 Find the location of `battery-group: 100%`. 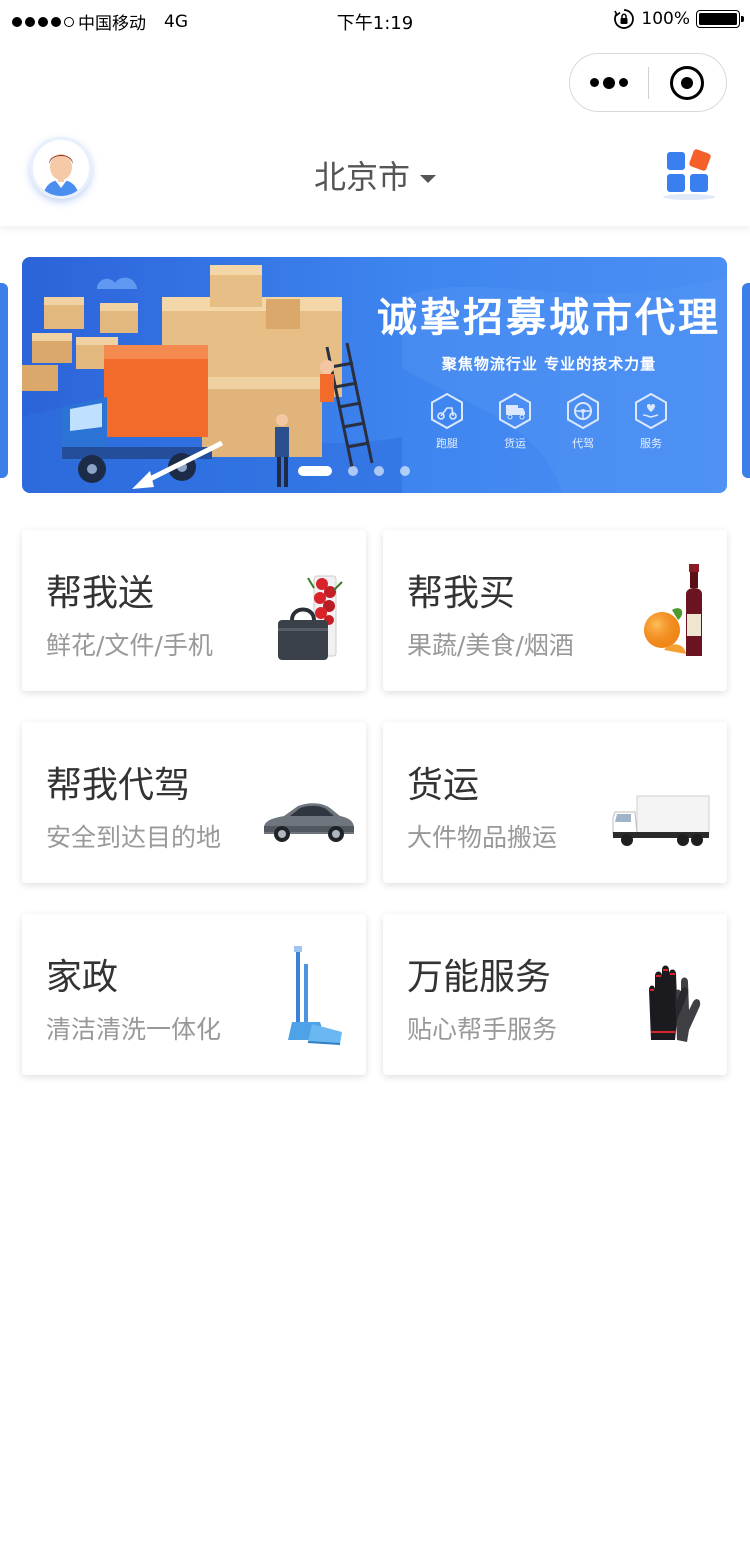

battery-group: 100% is located at coordinates (678, 19).